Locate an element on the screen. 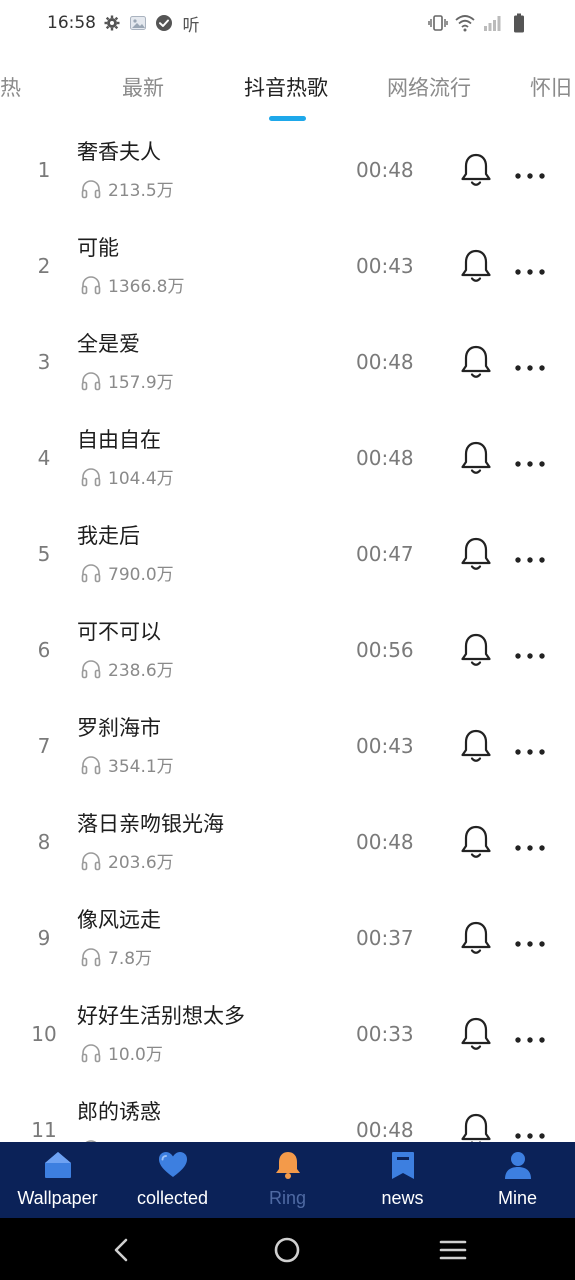  song-title: 罗刹海市 is located at coordinates (119, 728).